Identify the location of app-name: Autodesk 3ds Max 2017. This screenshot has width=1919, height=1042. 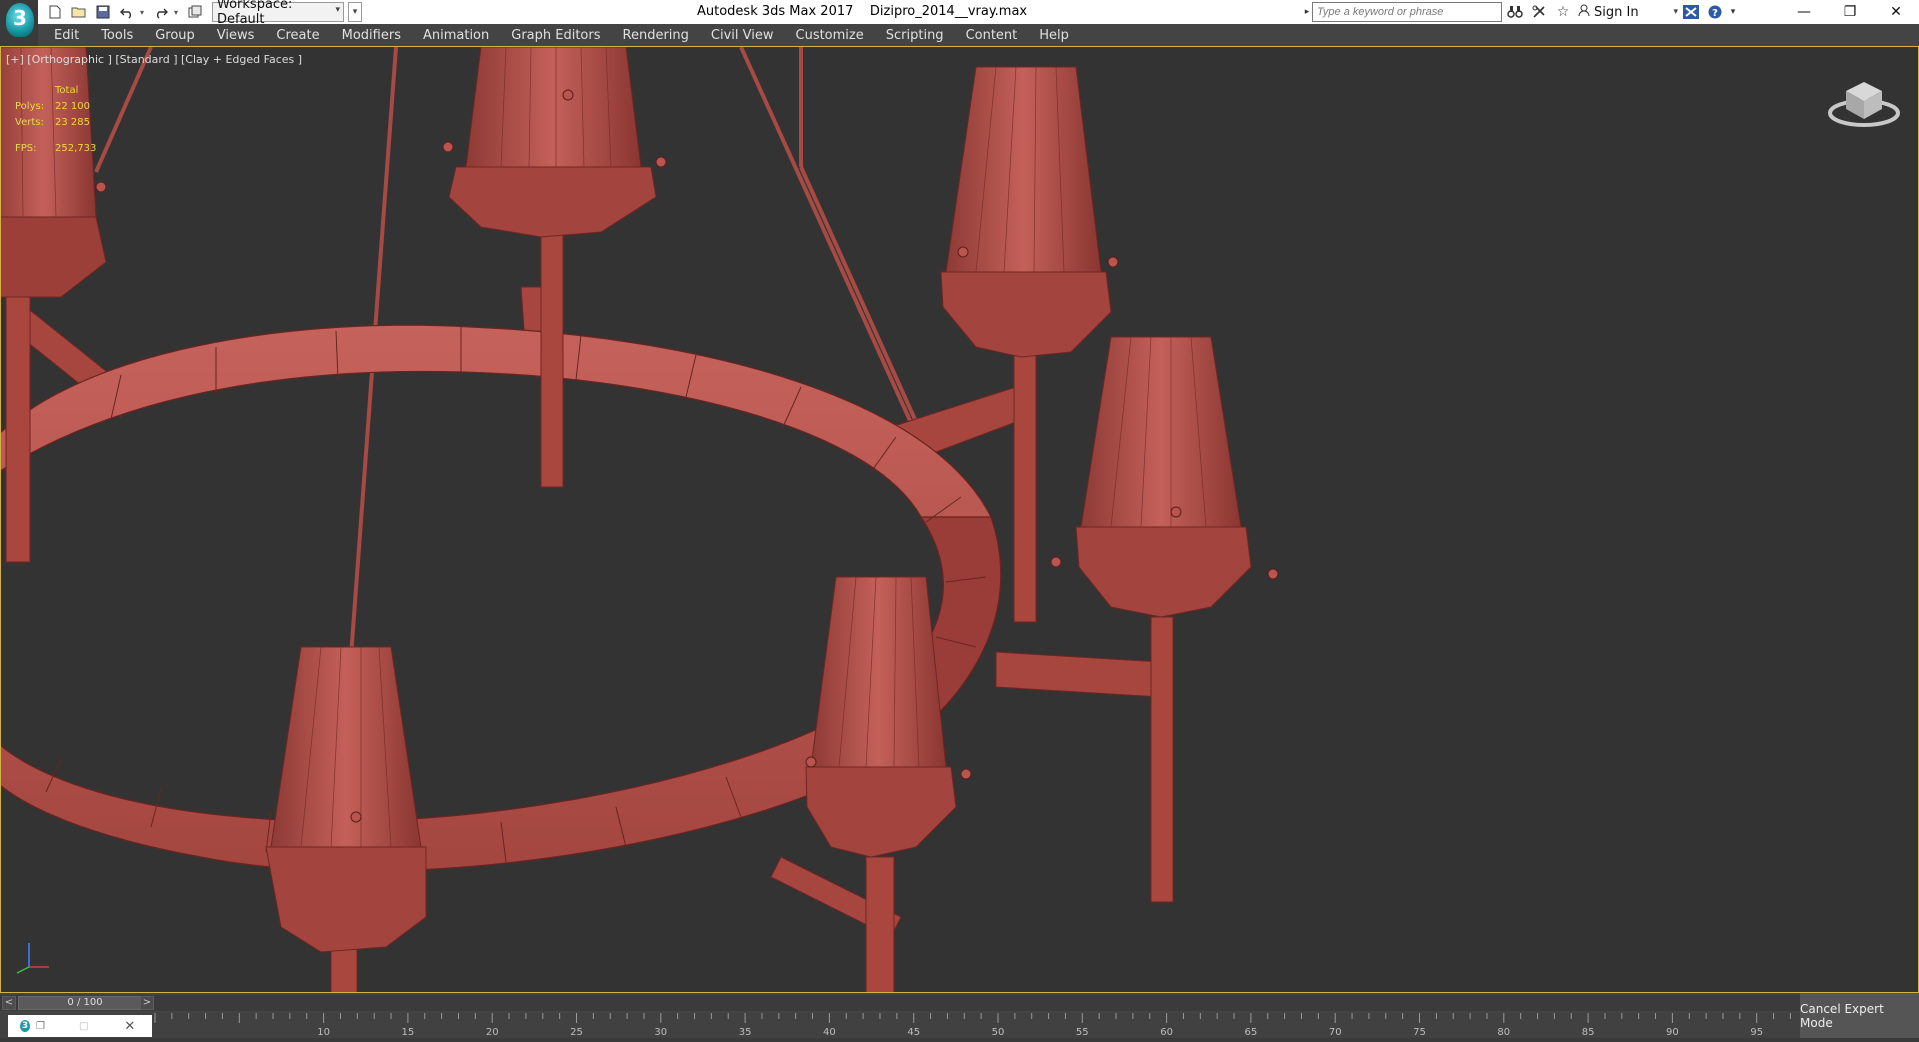
(775, 11).